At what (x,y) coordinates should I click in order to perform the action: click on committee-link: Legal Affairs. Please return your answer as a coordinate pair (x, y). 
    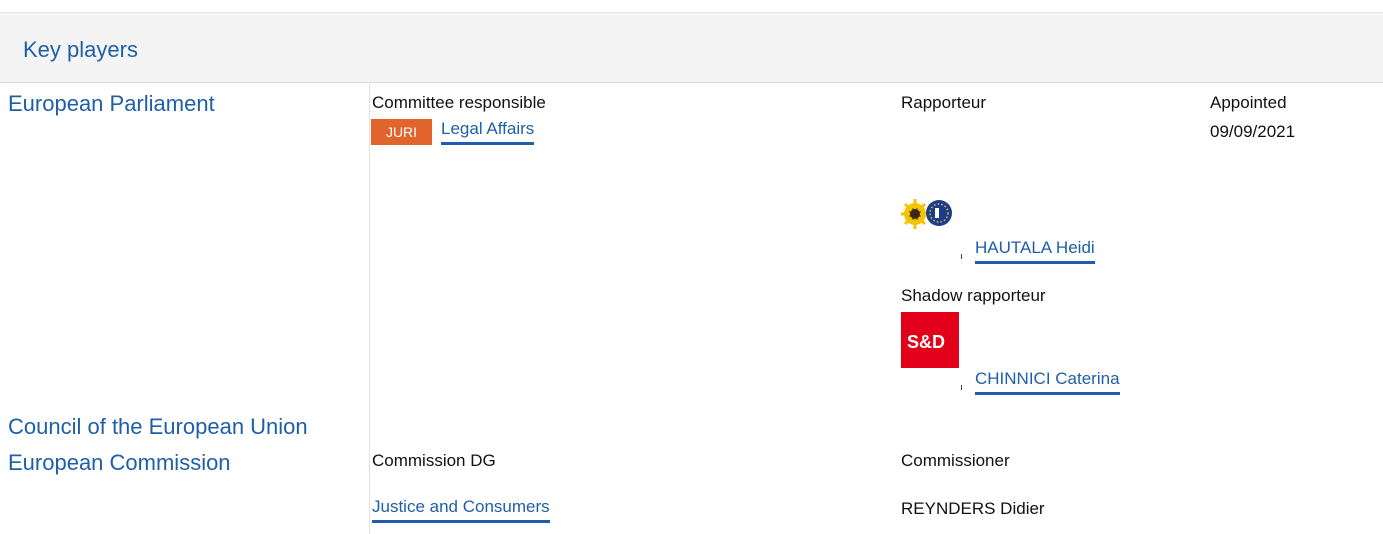
    Looking at the image, I should click on (488, 132).